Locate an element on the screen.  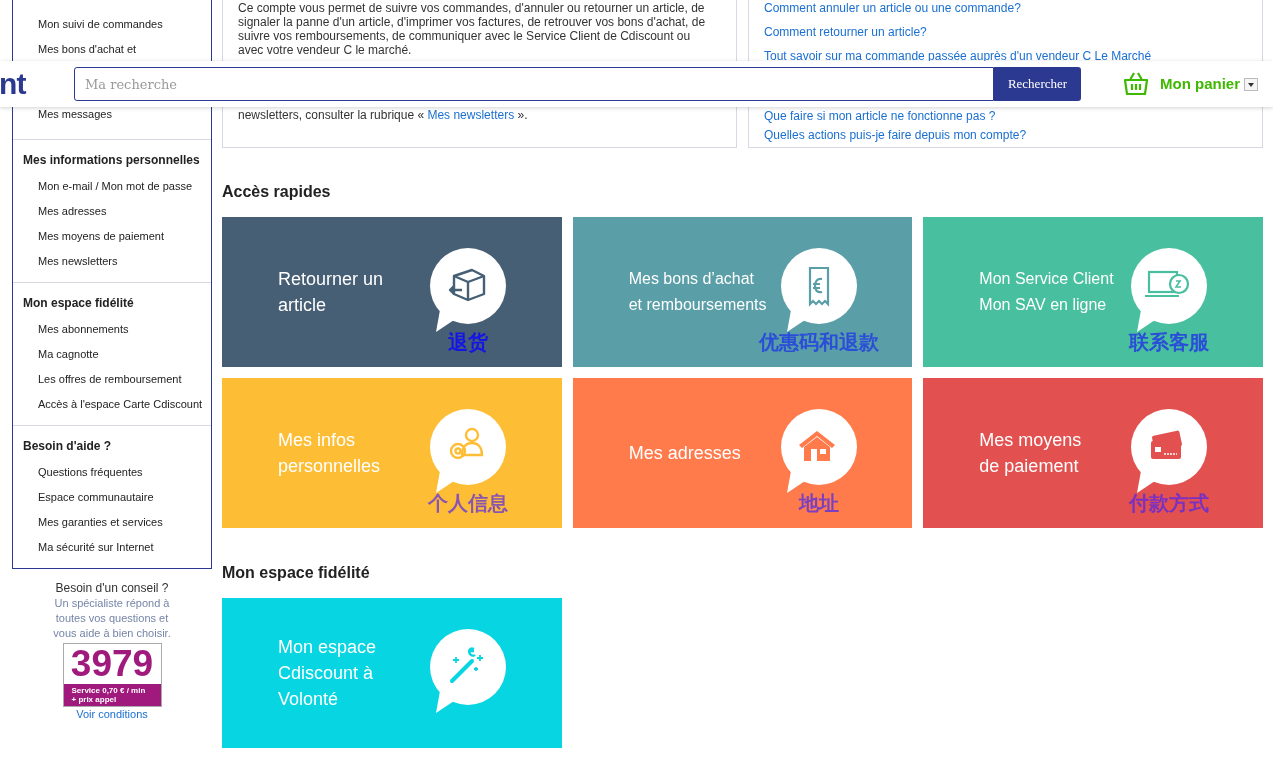
section-heading: Accès rapides is located at coordinates (277, 192).